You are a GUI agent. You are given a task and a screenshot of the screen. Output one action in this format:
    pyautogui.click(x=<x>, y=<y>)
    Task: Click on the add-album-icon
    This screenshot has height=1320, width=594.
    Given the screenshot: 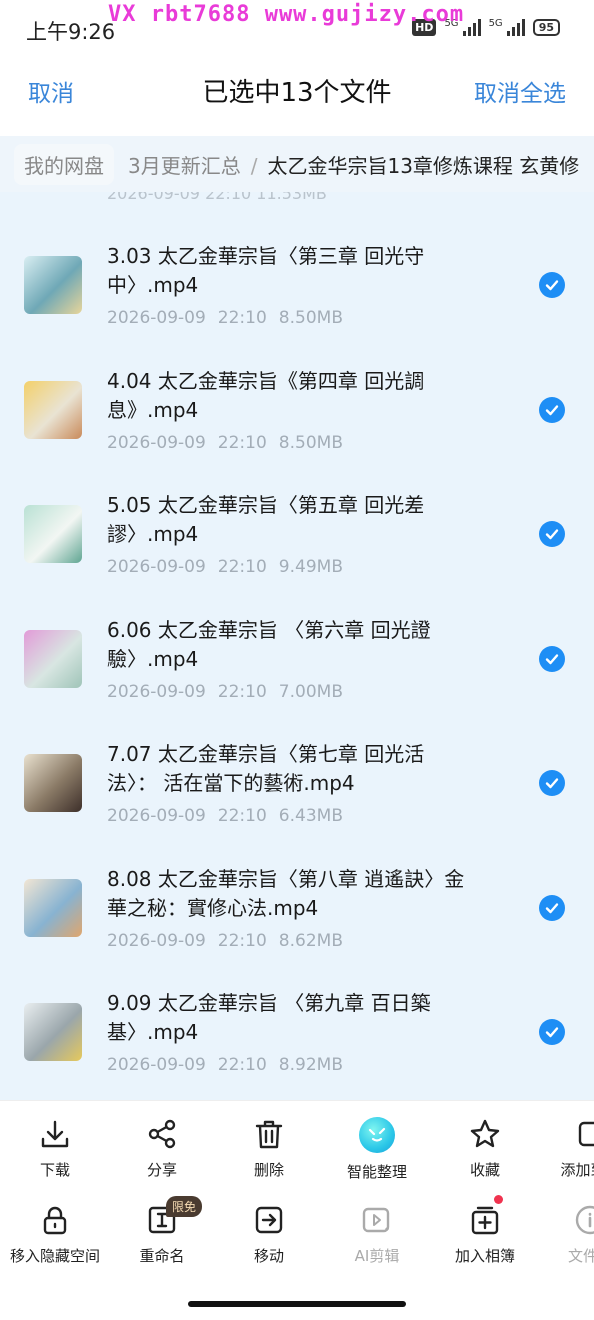 What is the action you would take?
    pyautogui.click(x=485, y=1220)
    